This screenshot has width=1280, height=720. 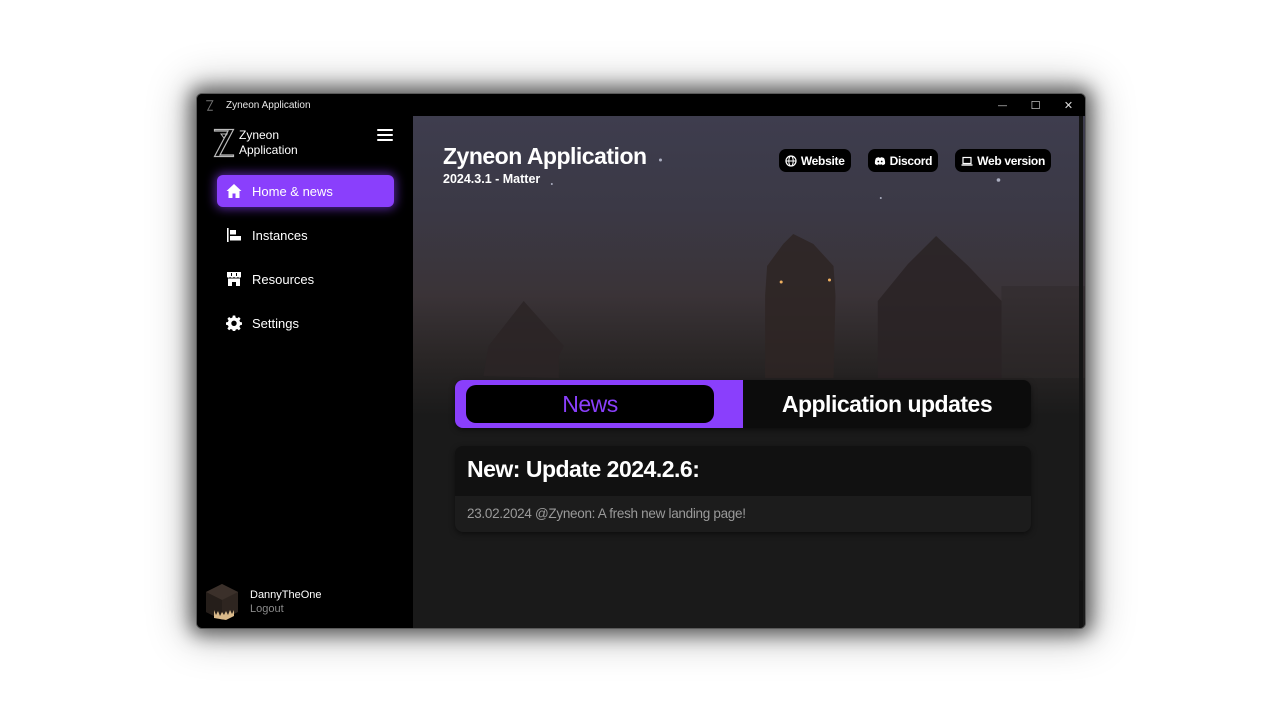 I want to click on close-icon: ✕, so click(x=1068, y=105).